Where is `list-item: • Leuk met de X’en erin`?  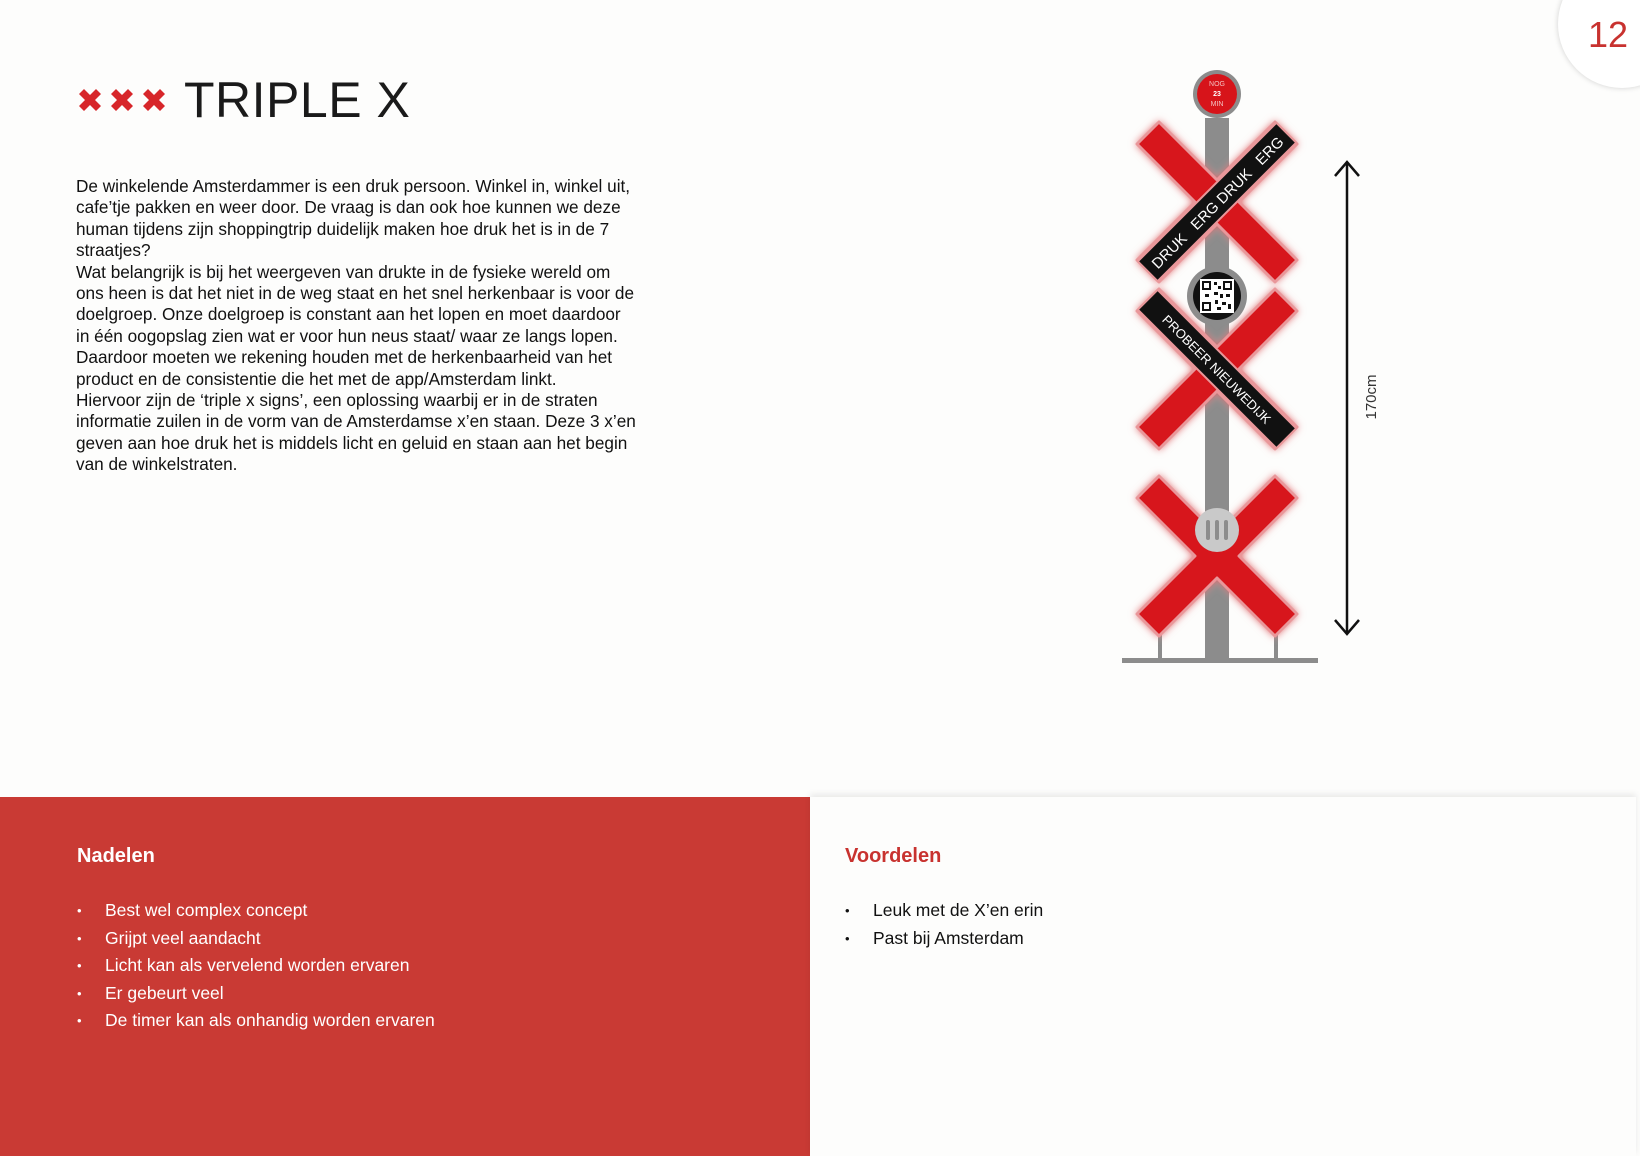 list-item: • Leuk met de X’en erin is located at coordinates (944, 911).